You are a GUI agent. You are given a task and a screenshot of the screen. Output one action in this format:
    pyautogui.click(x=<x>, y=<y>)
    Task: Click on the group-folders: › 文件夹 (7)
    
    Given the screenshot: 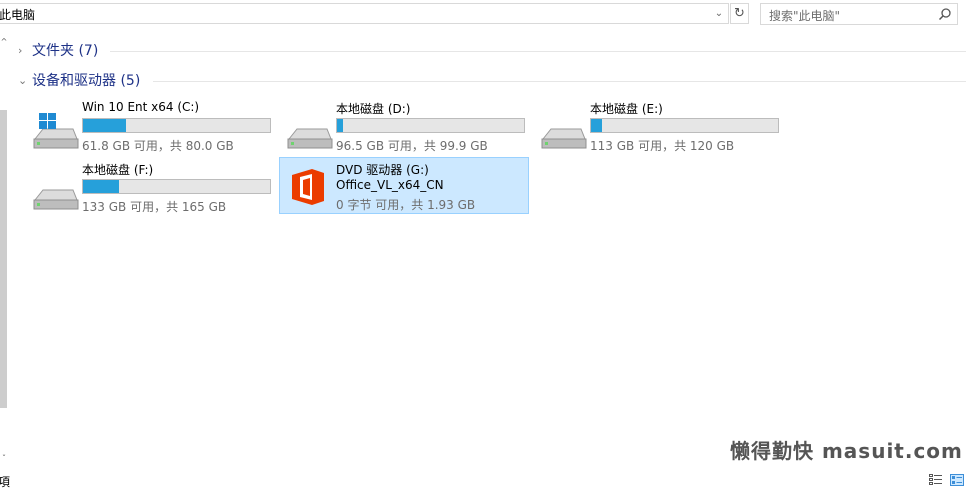 What is the action you would take?
    pyautogui.click(x=58, y=50)
    